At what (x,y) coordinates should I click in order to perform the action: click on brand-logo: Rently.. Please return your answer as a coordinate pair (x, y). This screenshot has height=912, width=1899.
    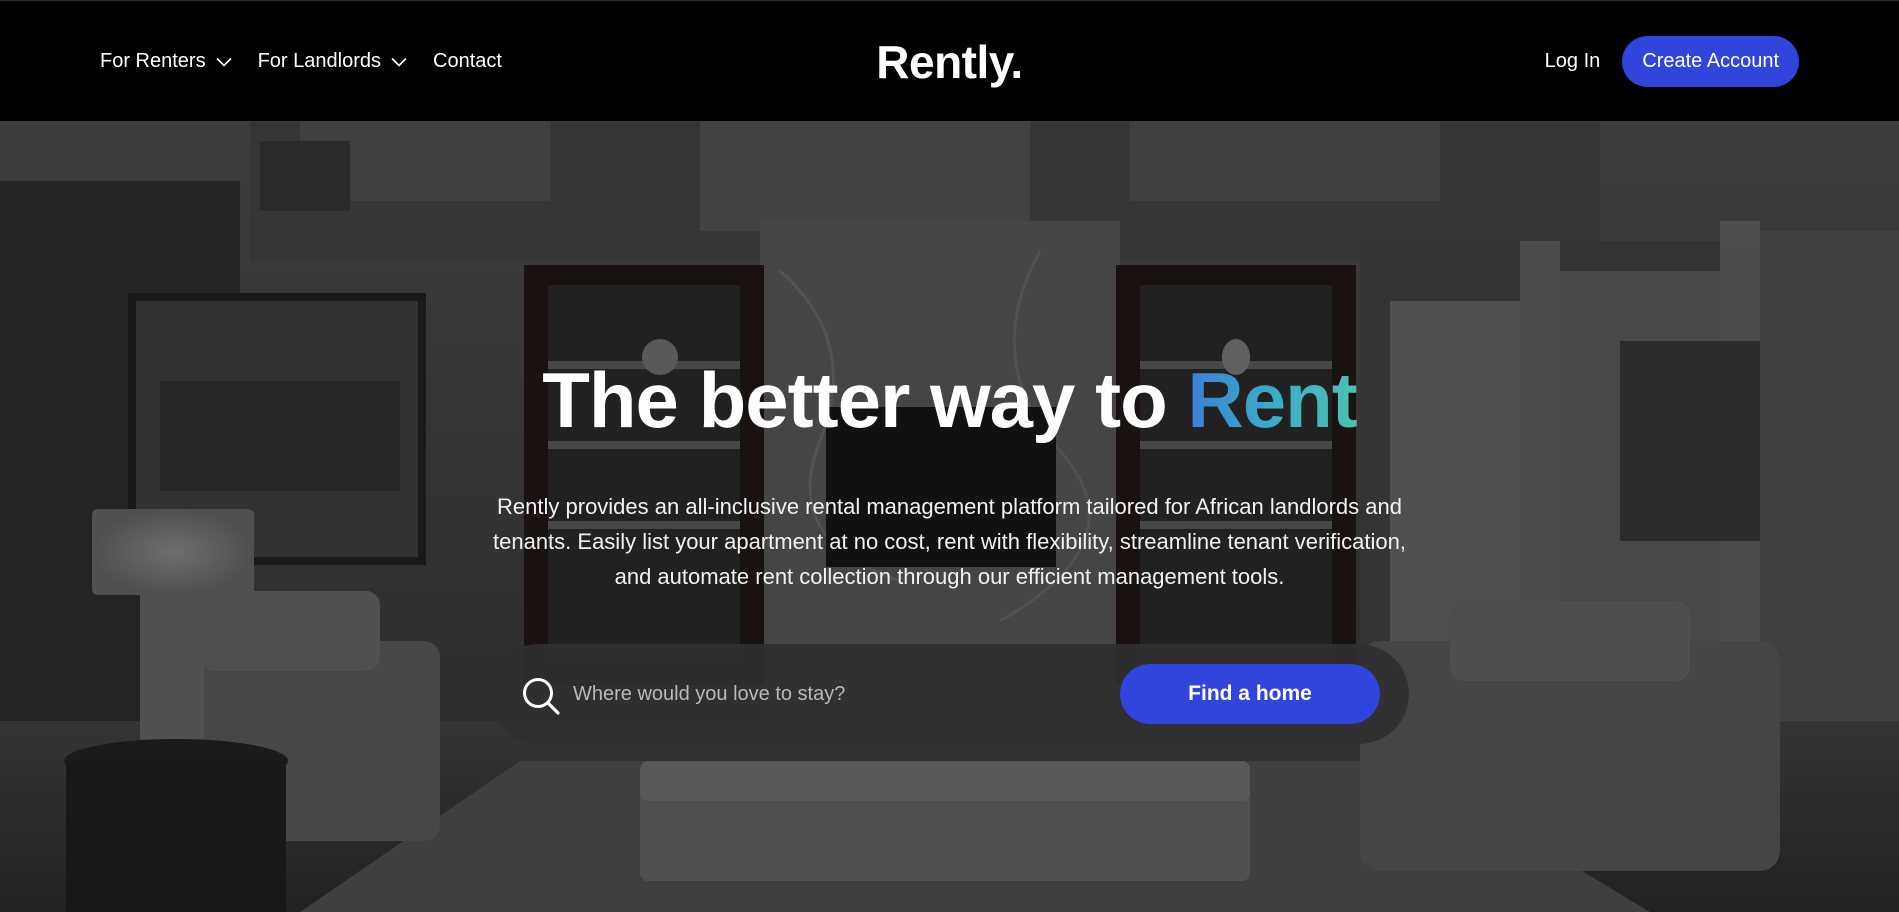
    Looking at the image, I should click on (949, 62).